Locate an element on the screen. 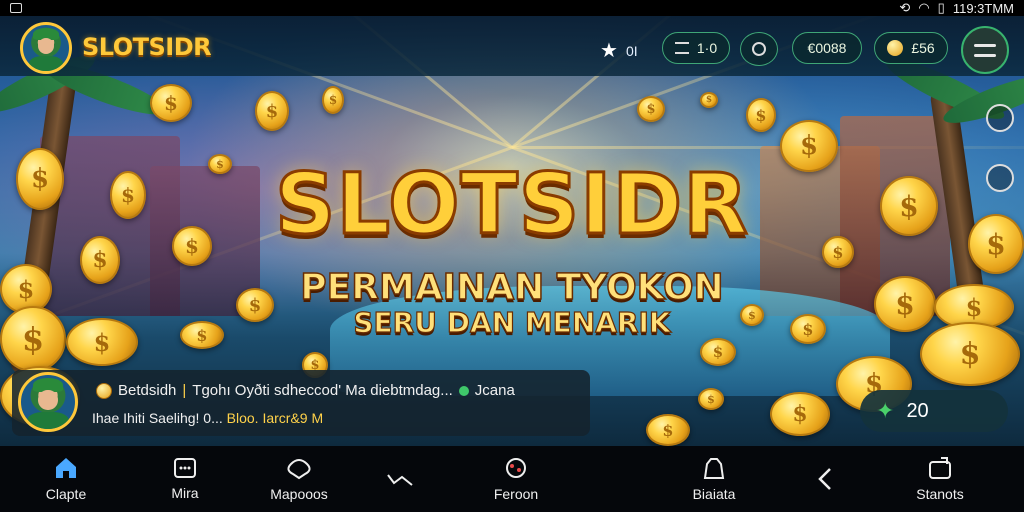  currency-pill: €0088 is located at coordinates (827, 48).